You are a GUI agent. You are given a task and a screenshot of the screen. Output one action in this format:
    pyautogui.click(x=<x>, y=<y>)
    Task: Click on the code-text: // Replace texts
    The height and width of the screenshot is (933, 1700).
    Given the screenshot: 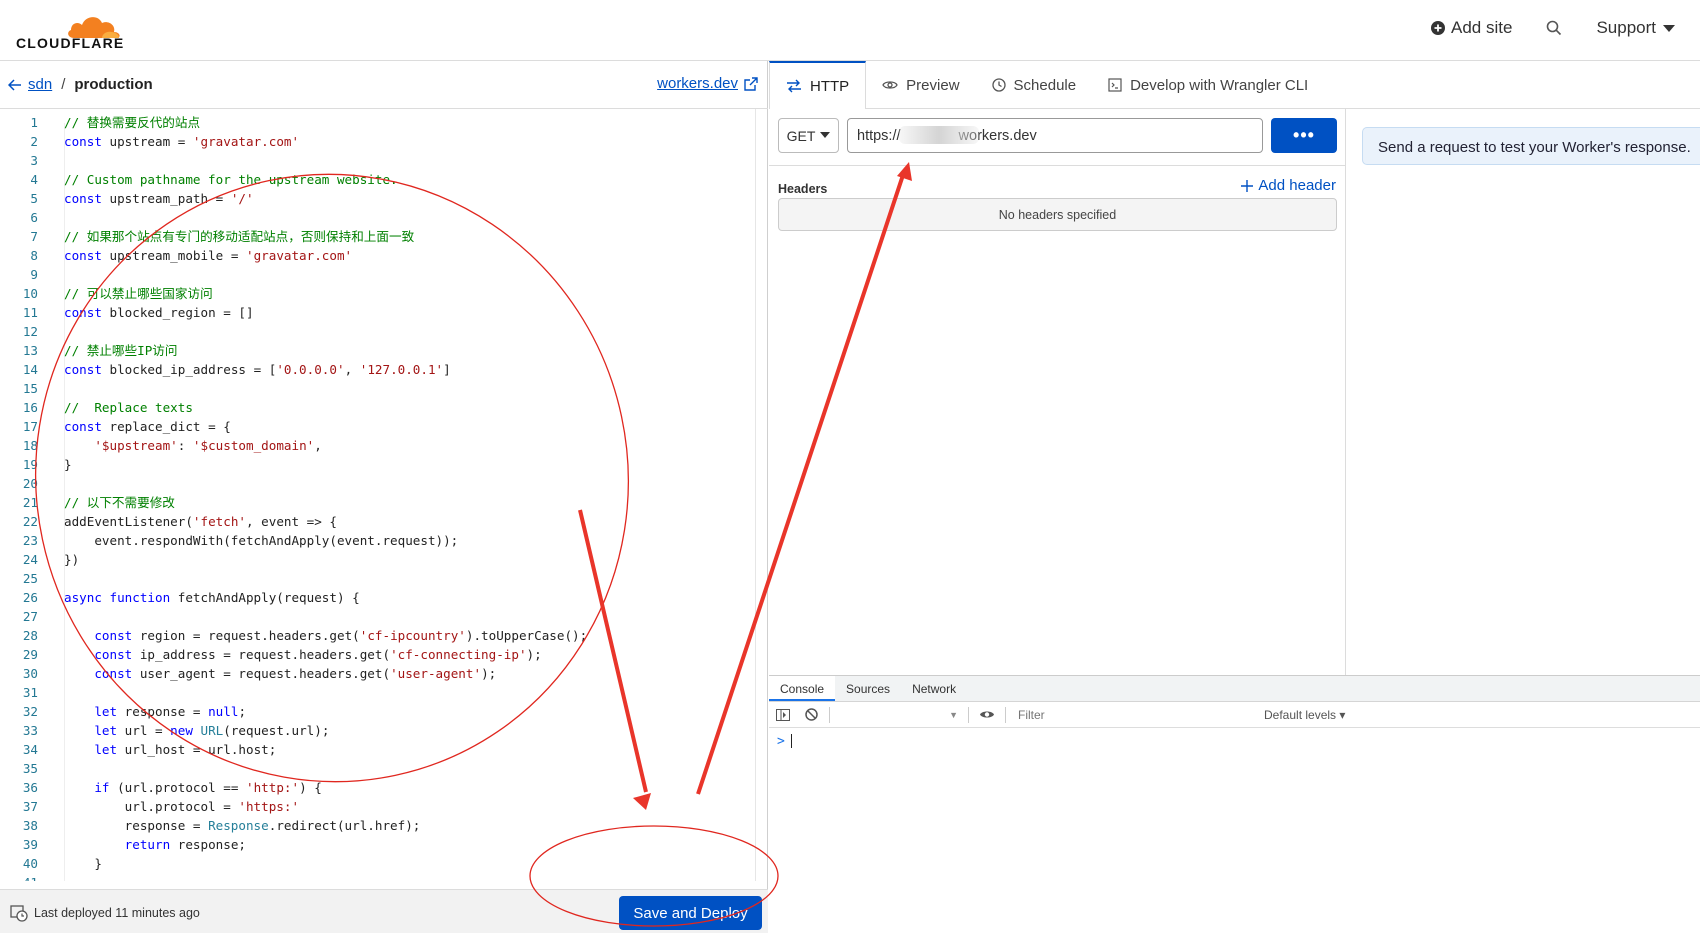 What is the action you would take?
    pyautogui.click(x=128, y=407)
    